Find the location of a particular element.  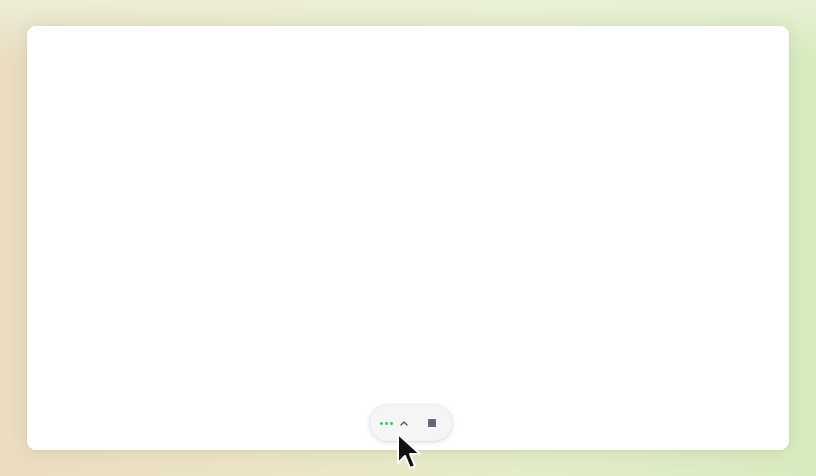

recording-activity-dots-icon is located at coordinates (386, 423).